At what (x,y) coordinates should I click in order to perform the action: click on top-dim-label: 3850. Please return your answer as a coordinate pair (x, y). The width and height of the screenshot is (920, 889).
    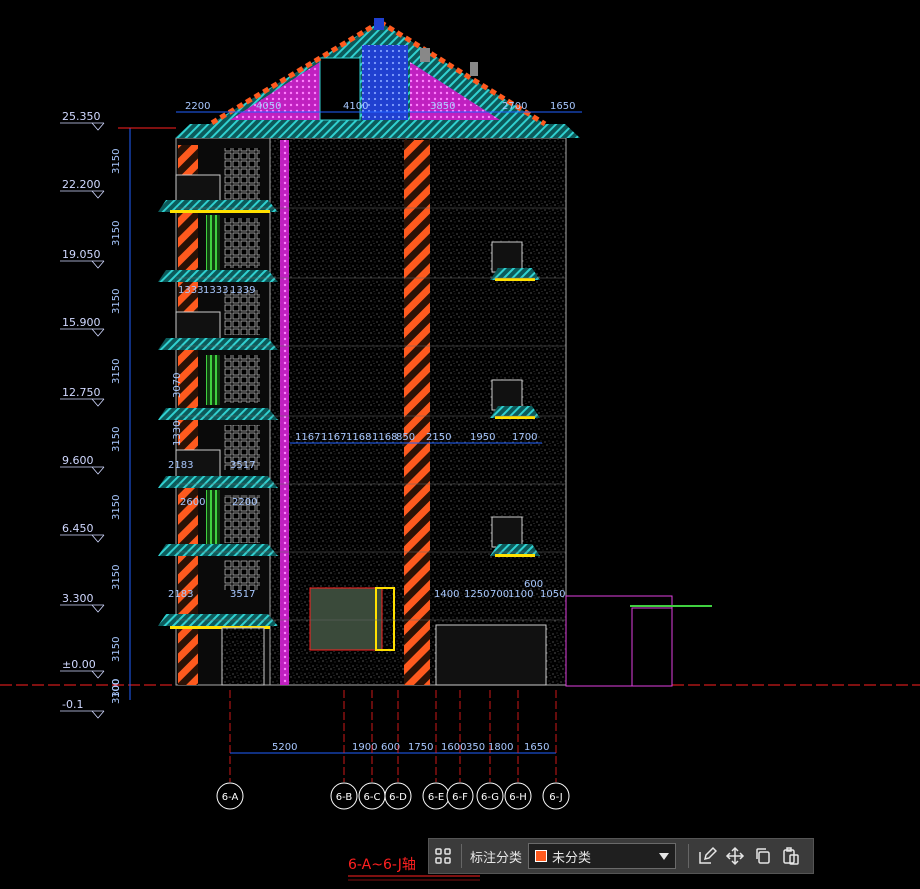
    Looking at the image, I should click on (442, 106).